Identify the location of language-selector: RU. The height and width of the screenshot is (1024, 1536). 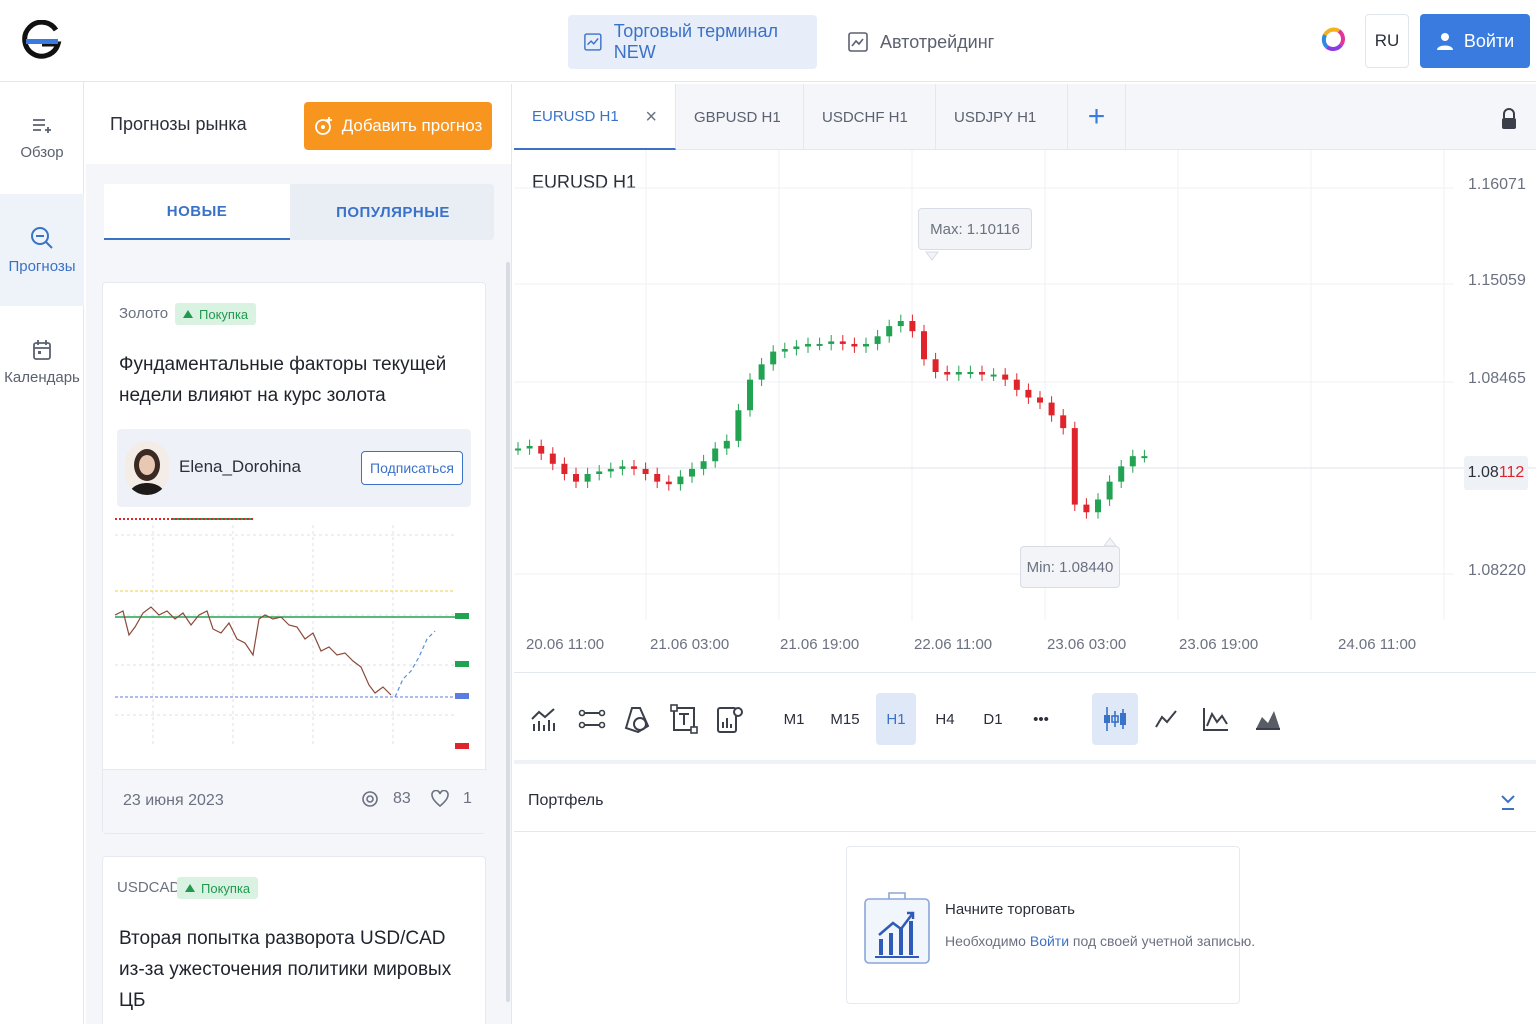
(1387, 41).